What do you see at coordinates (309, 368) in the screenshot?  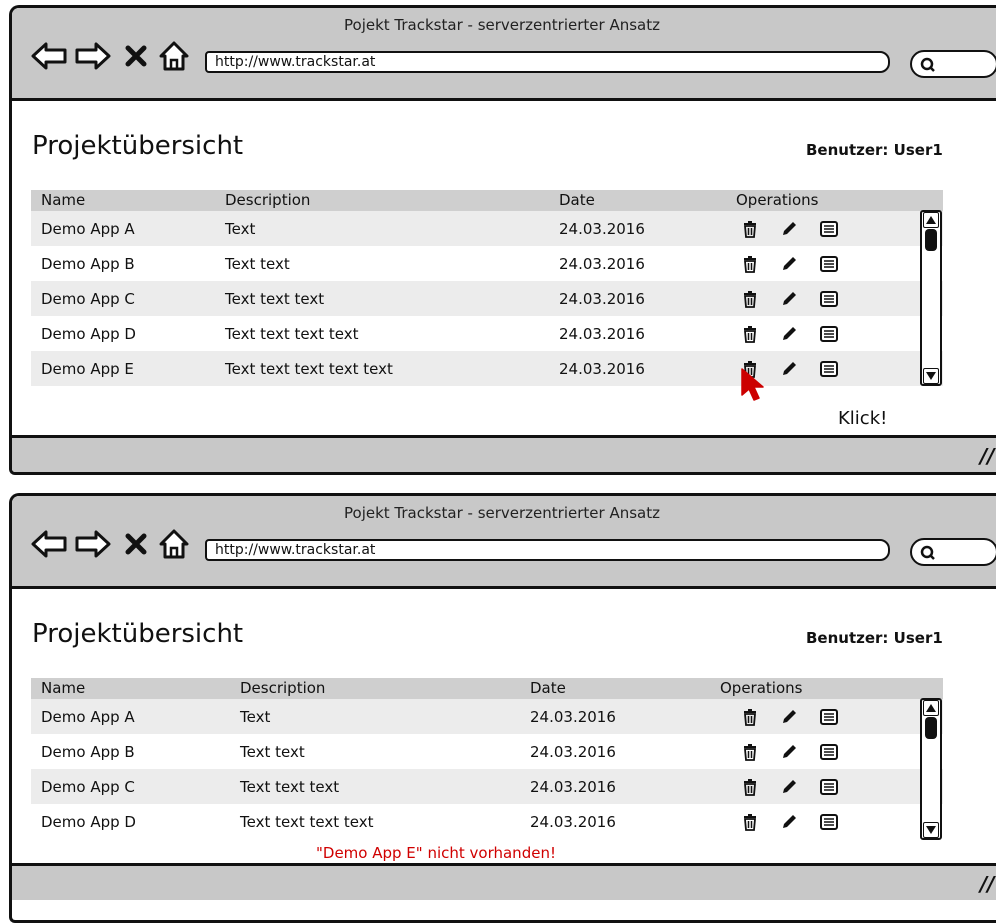 I see `cell-description: Text text text text text` at bounding box center [309, 368].